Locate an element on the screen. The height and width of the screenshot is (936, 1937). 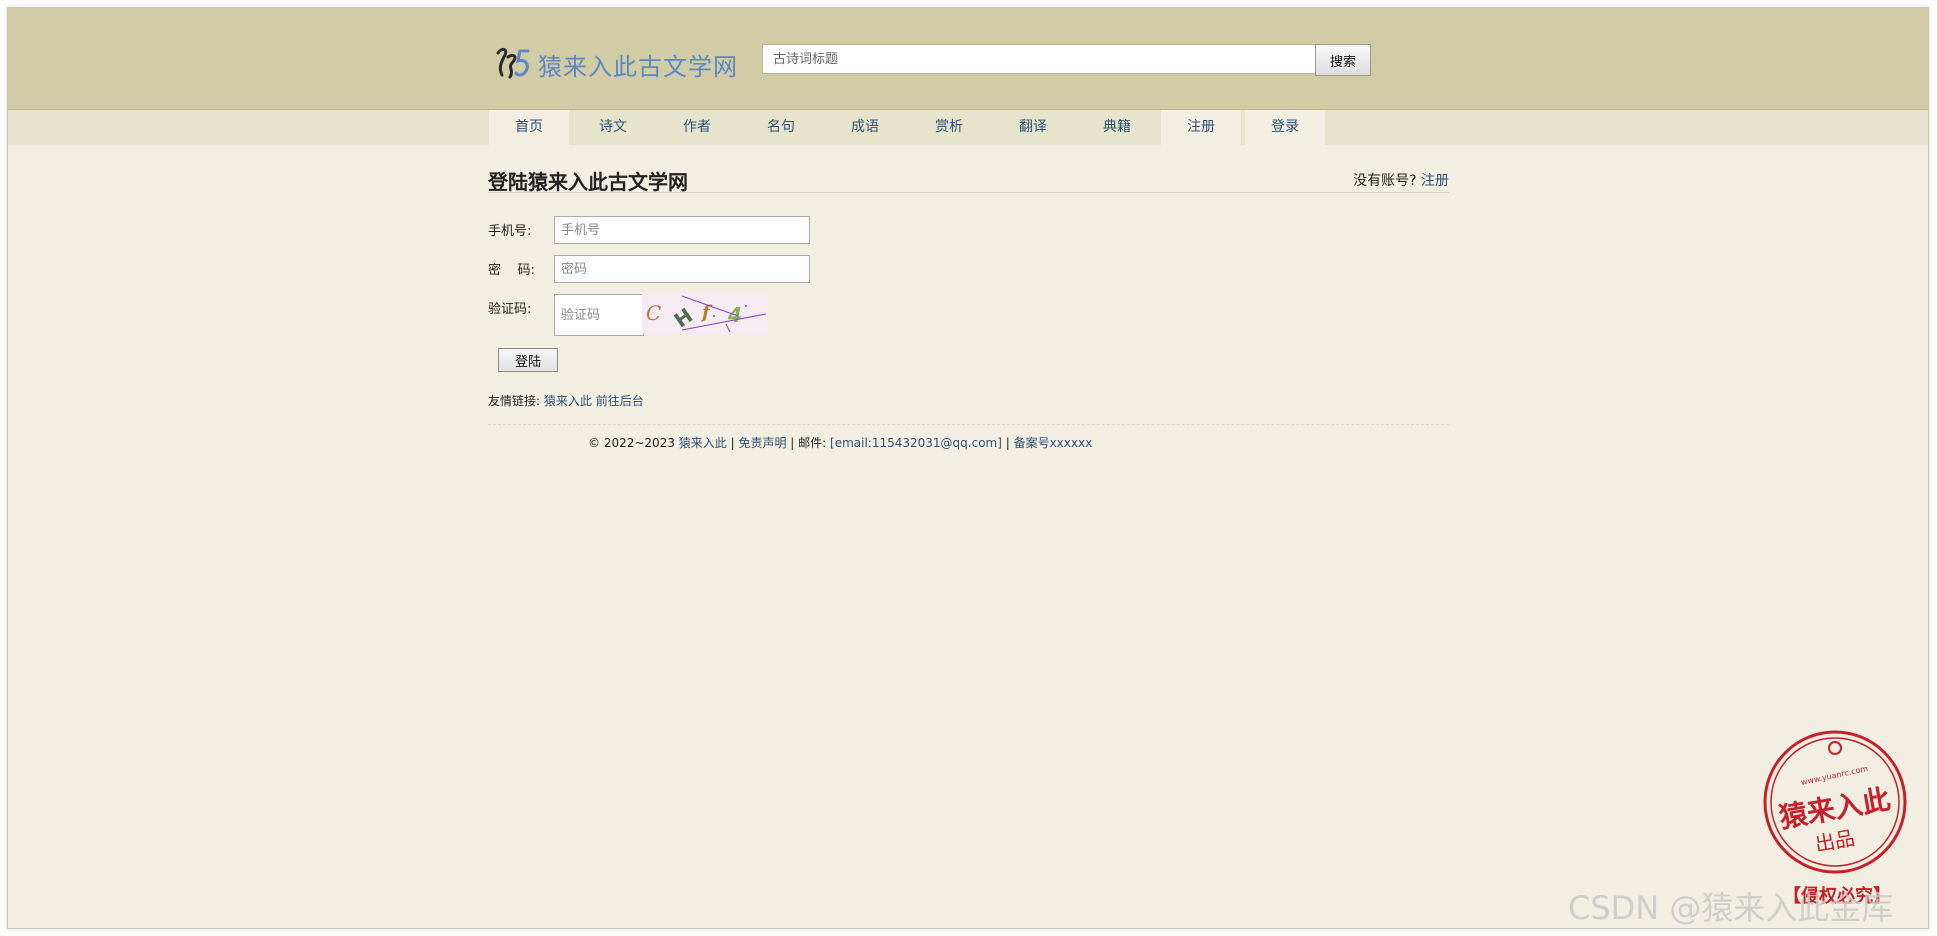
site-logo: 猿来入此古文学网 is located at coordinates (615, 64).